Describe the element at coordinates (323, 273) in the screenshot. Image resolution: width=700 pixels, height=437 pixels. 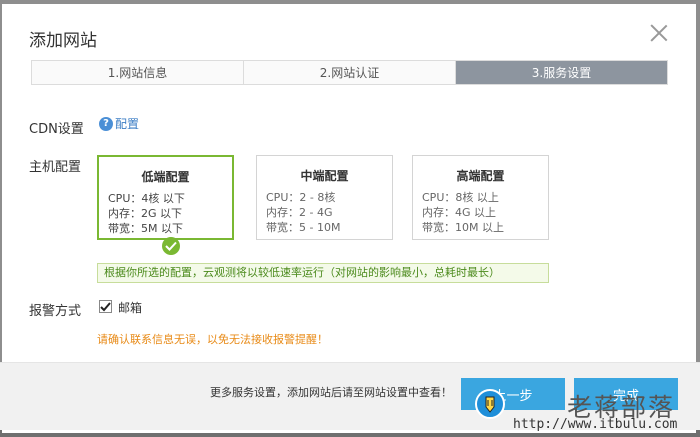
I see `config-hint: 根据你所选的配置，云观测将以较低速率运行（对网站的影响最小，总耗时最长）` at that location.